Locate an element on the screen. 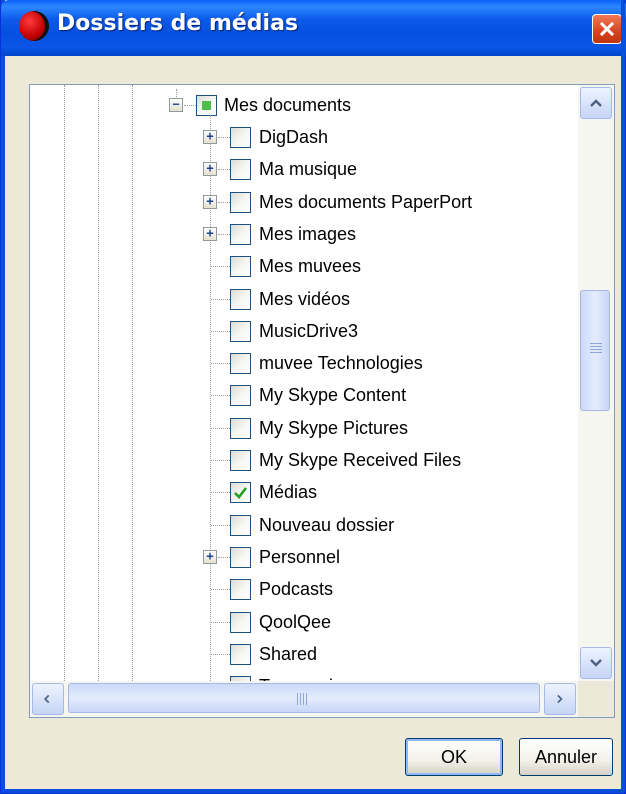  tree-item-label: Mes images is located at coordinates (308, 233).